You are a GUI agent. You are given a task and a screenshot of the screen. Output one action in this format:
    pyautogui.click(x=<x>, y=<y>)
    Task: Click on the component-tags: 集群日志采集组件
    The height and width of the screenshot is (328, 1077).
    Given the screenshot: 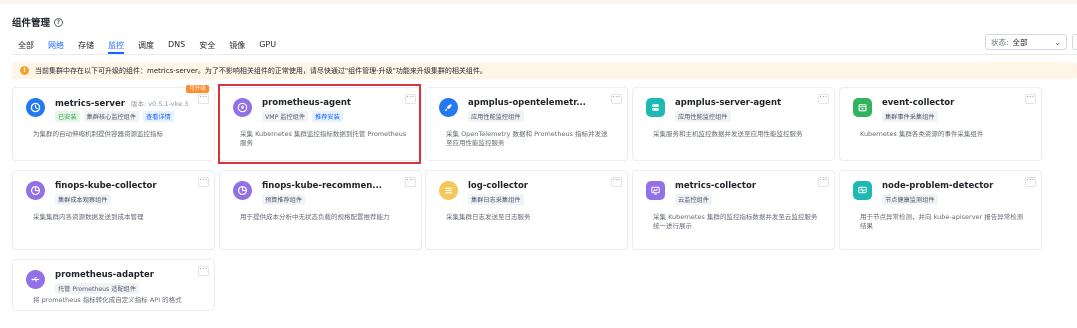 What is the action you would take?
    pyautogui.click(x=496, y=199)
    